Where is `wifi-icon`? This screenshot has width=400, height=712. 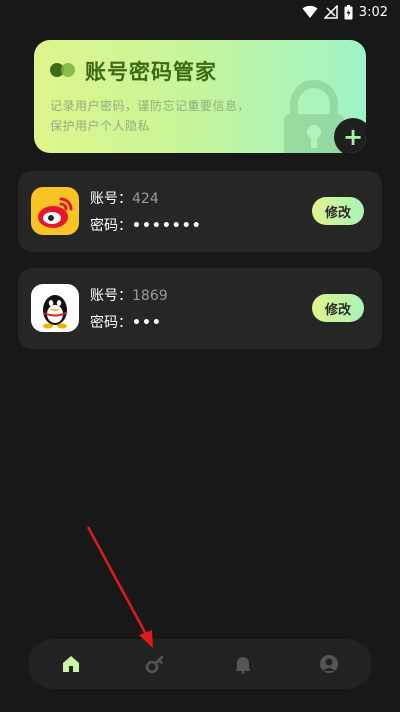
wifi-icon is located at coordinates (310, 11).